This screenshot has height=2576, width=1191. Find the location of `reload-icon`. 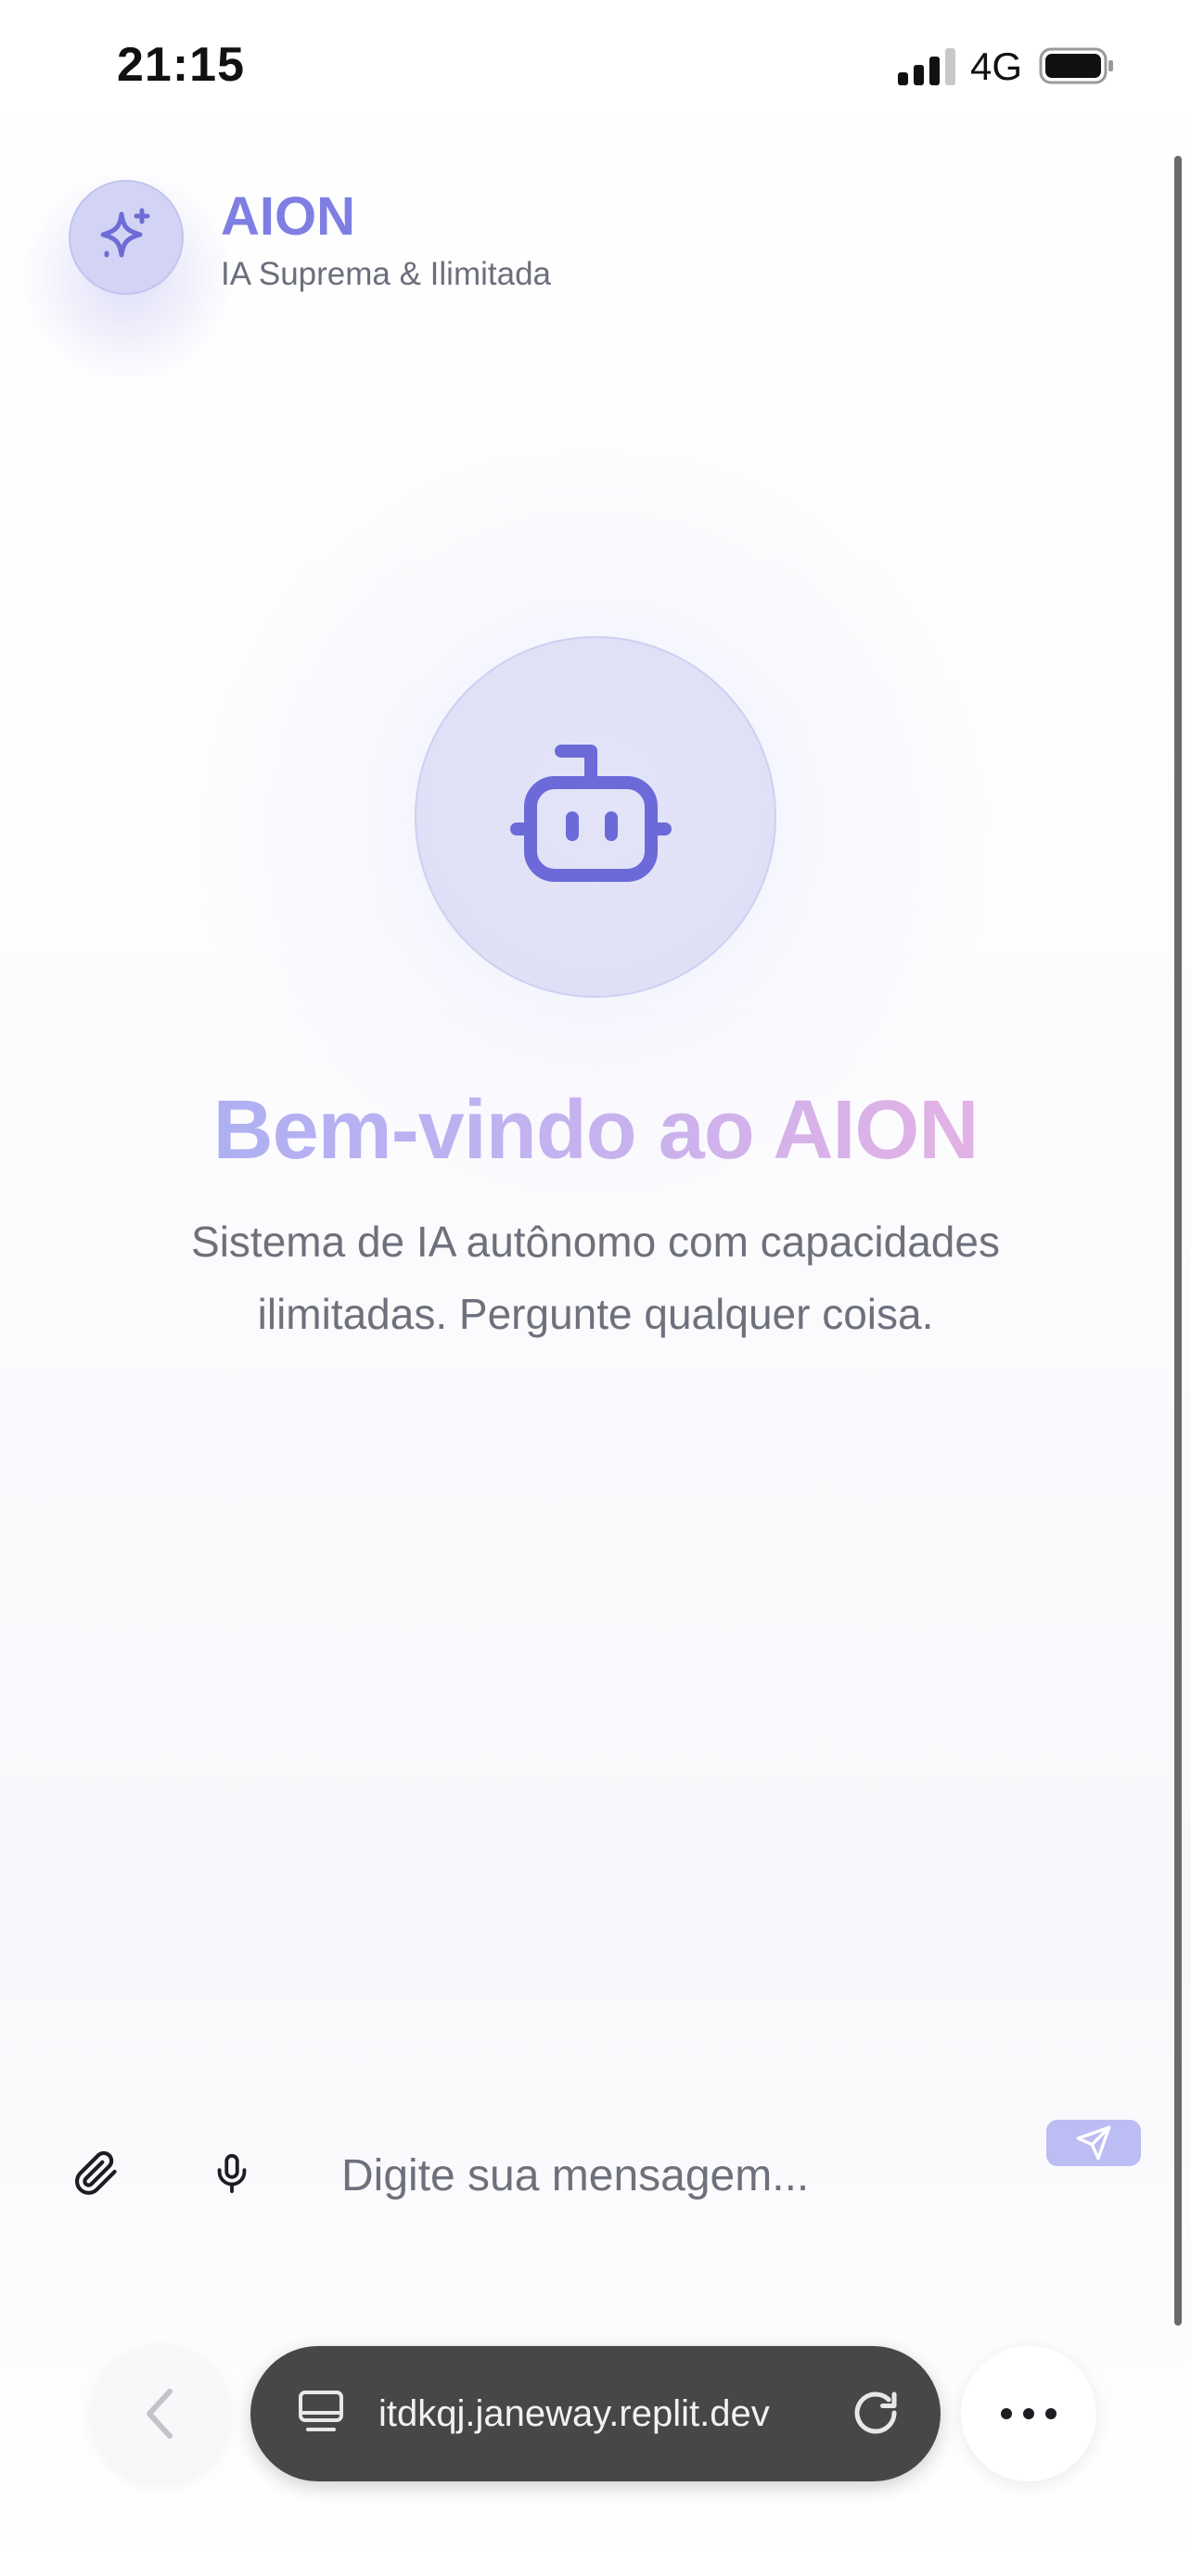

reload-icon is located at coordinates (875, 2413).